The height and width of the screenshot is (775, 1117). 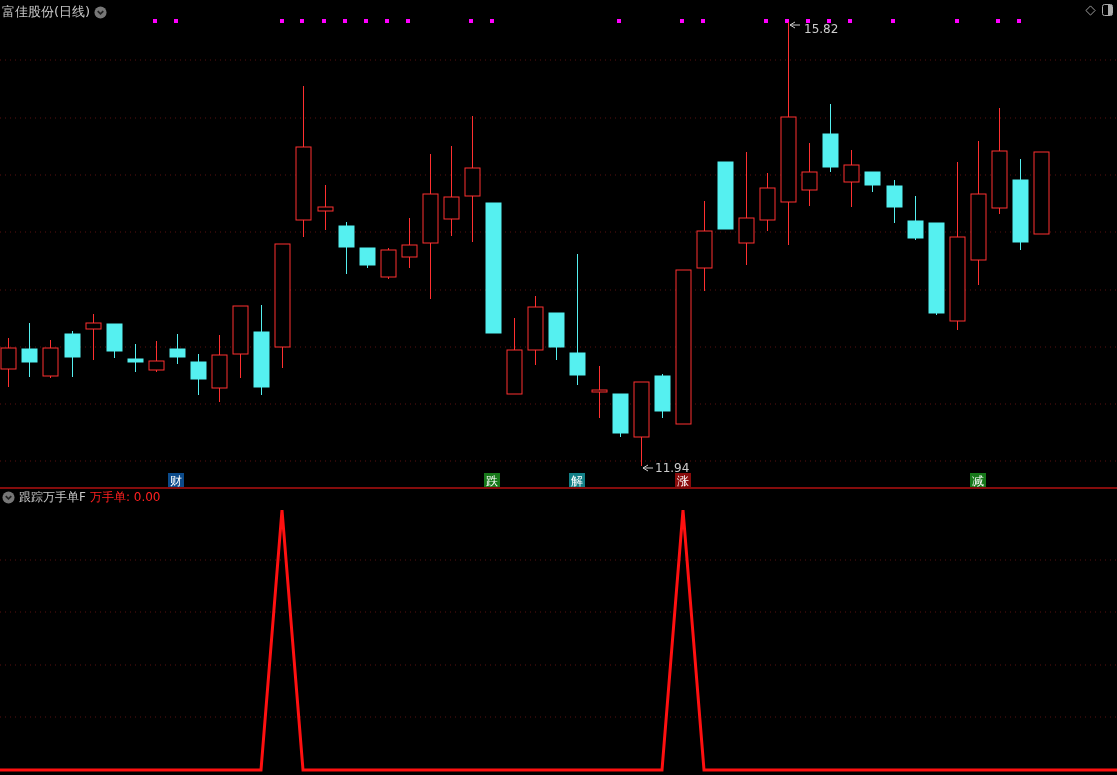 What do you see at coordinates (577, 481) in the screenshot?
I see `marker-label: 解` at bounding box center [577, 481].